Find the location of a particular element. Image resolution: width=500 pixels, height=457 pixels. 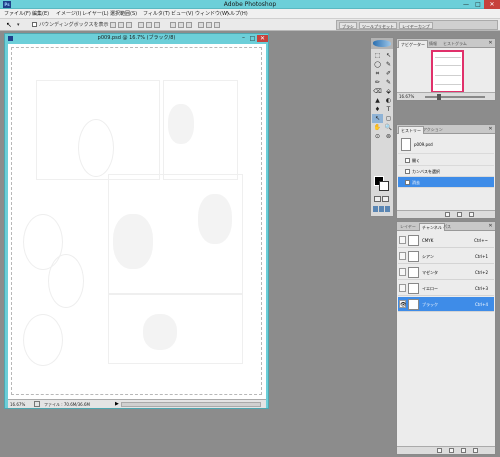

new-channel-icon is located at coordinates (463, 450).